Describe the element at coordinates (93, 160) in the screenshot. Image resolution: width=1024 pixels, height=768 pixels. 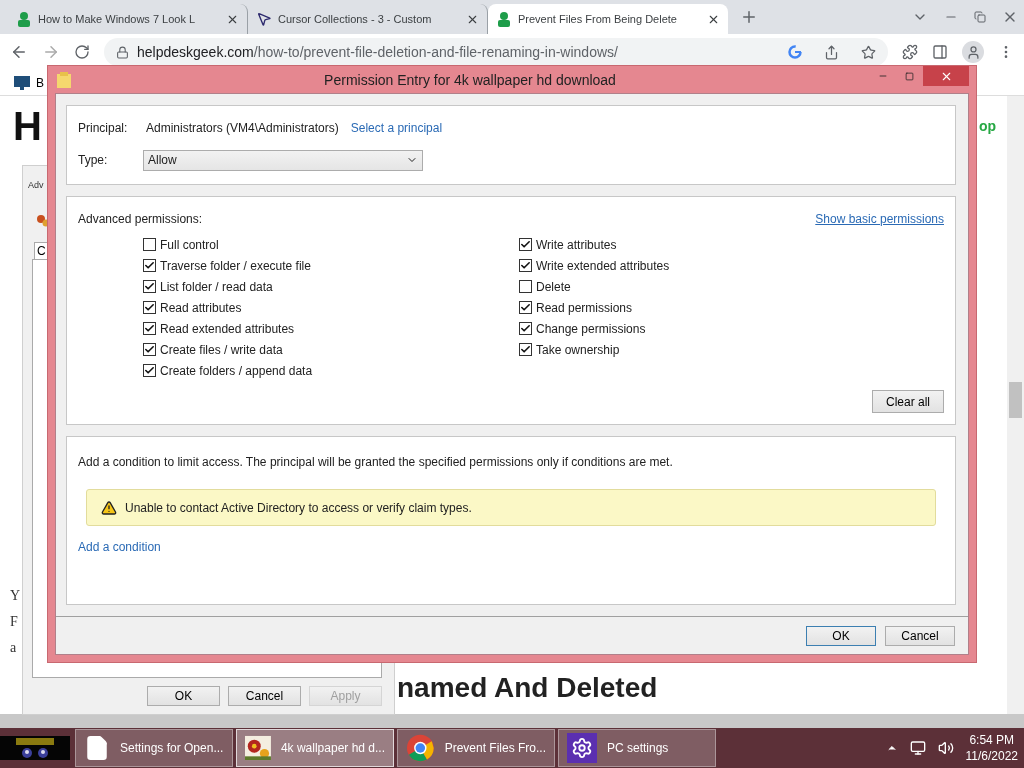
I see `field-label: Type:` at that location.